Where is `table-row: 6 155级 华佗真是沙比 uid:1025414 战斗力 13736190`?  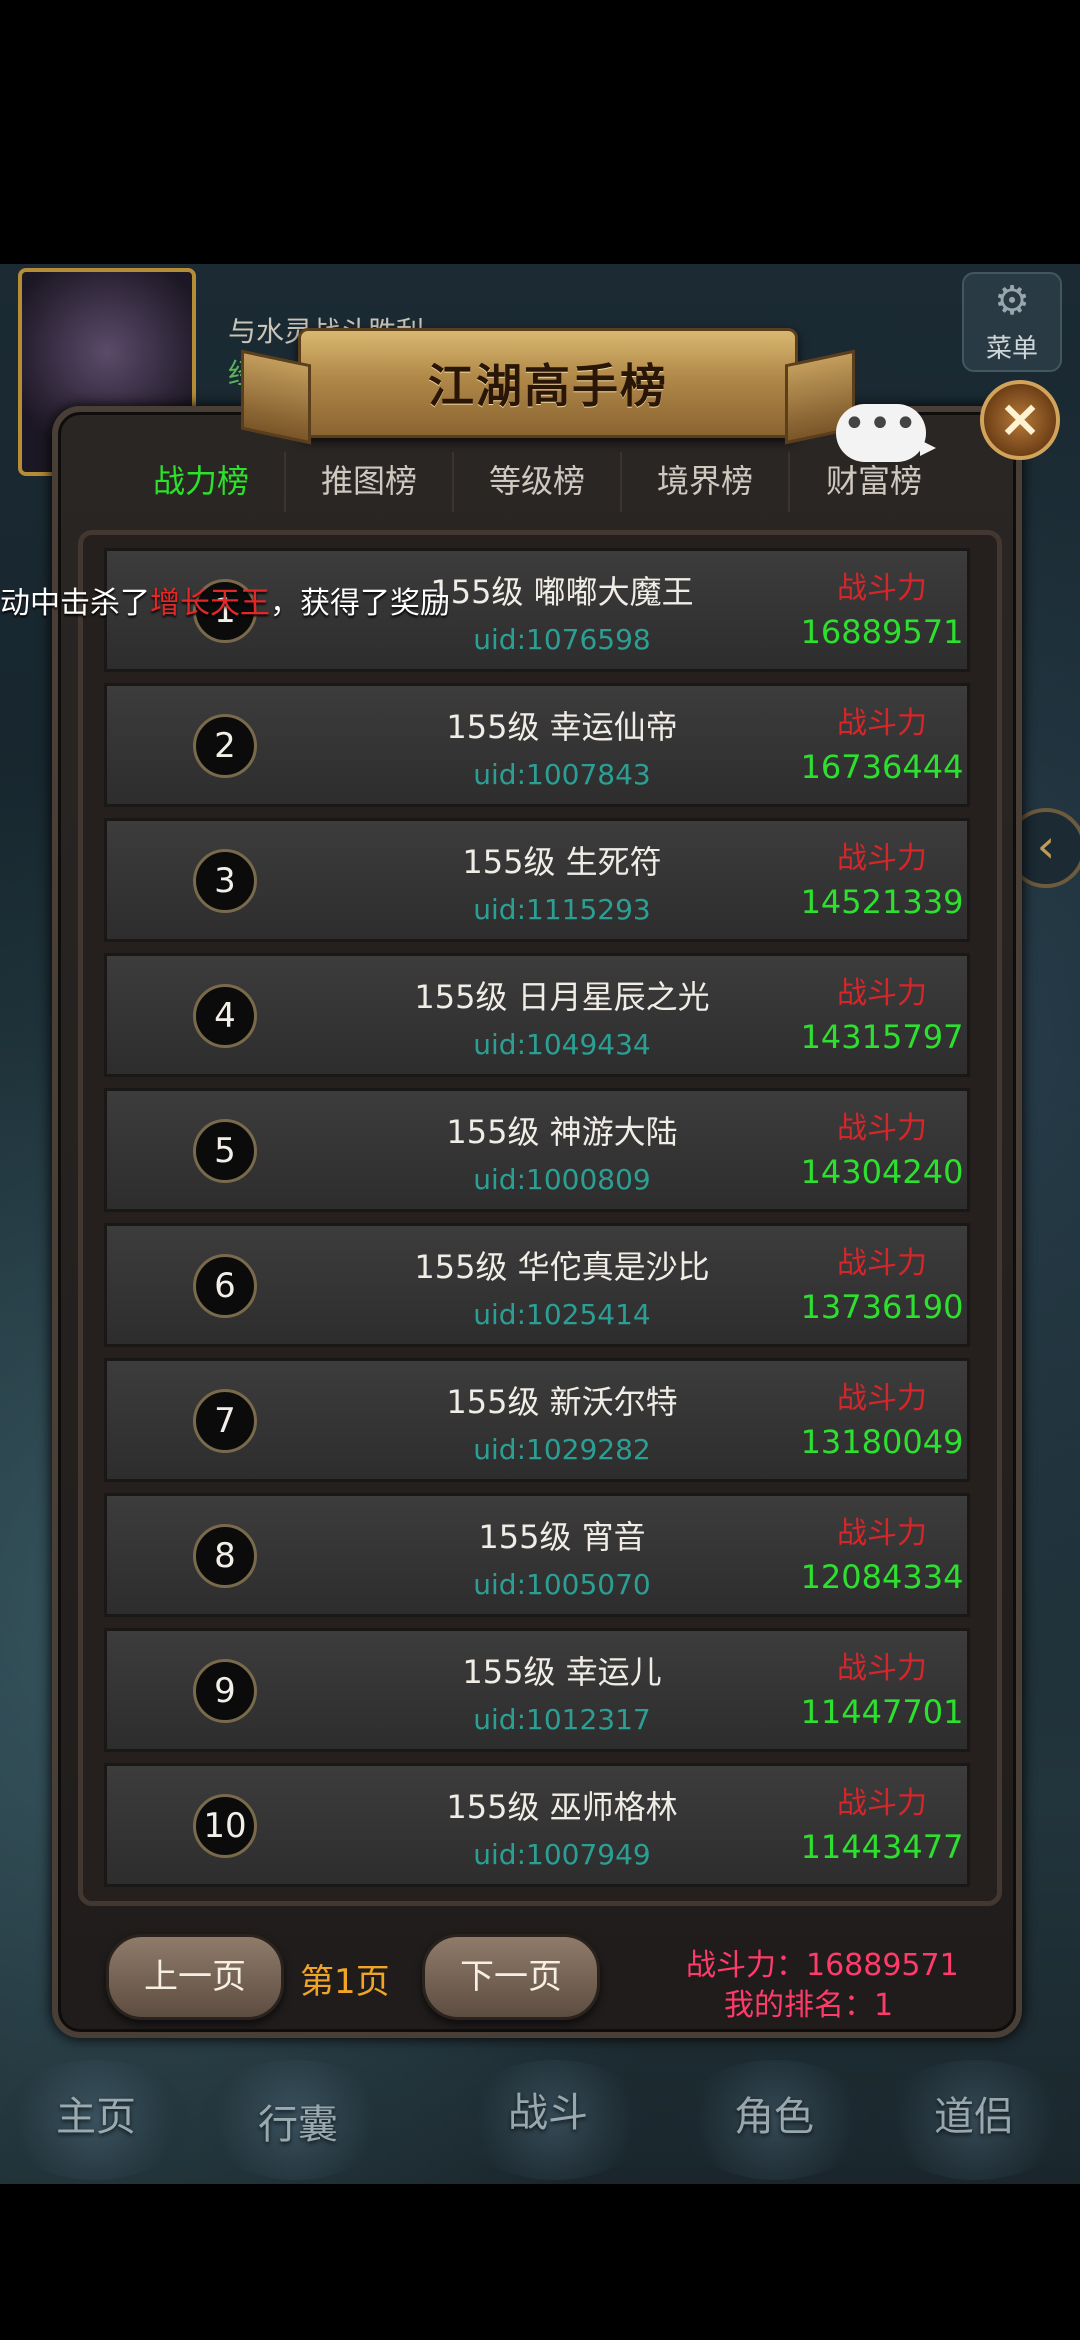
table-row: 6 155级 华佗真是沙比 uid:1025414 战斗力 13736190 is located at coordinates (537, 1285).